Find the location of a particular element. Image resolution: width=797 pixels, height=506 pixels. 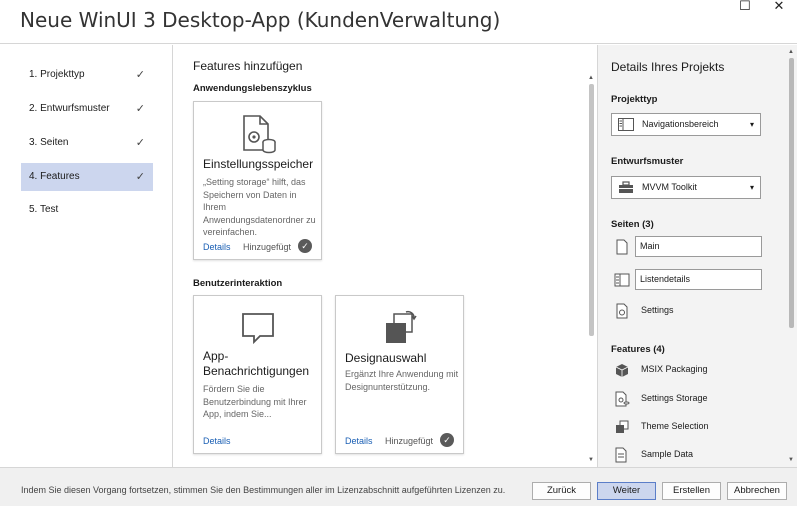

features-scrollbar: ▲ ▼ is located at coordinates (591, 268).